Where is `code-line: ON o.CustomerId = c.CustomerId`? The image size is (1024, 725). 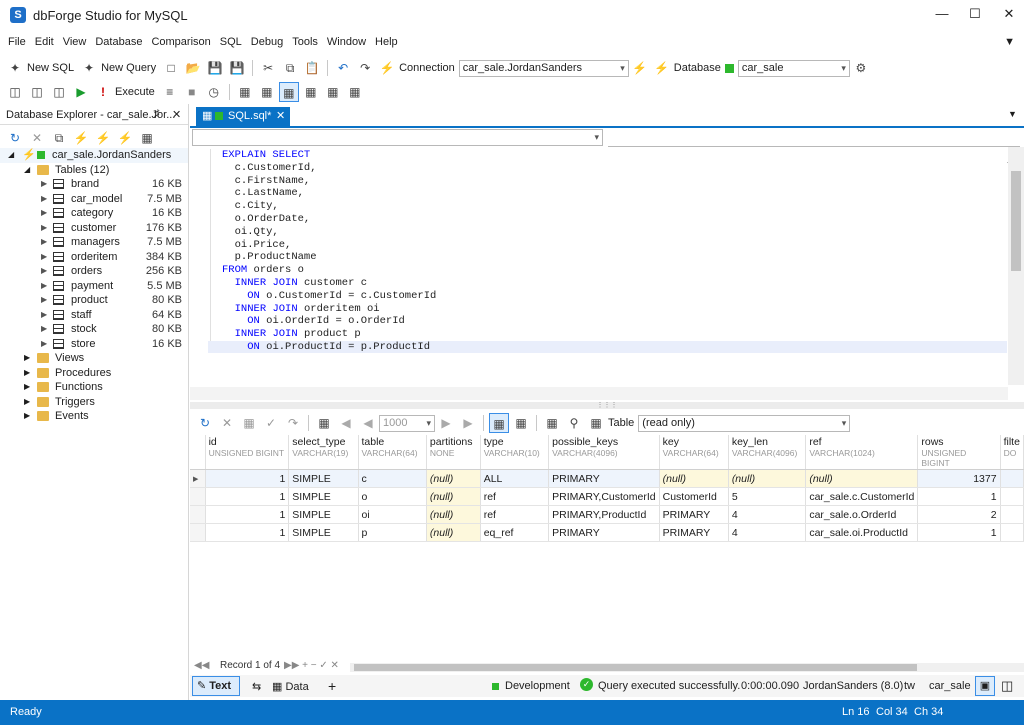
code-line: ON o.CustomerId = c.CustomerId is located at coordinates (329, 296).